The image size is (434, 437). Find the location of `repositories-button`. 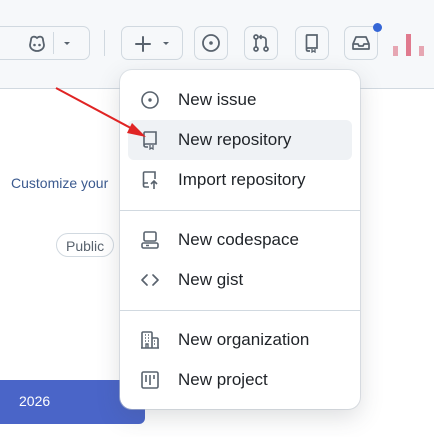

repositories-button is located at coordinates (312, 43).